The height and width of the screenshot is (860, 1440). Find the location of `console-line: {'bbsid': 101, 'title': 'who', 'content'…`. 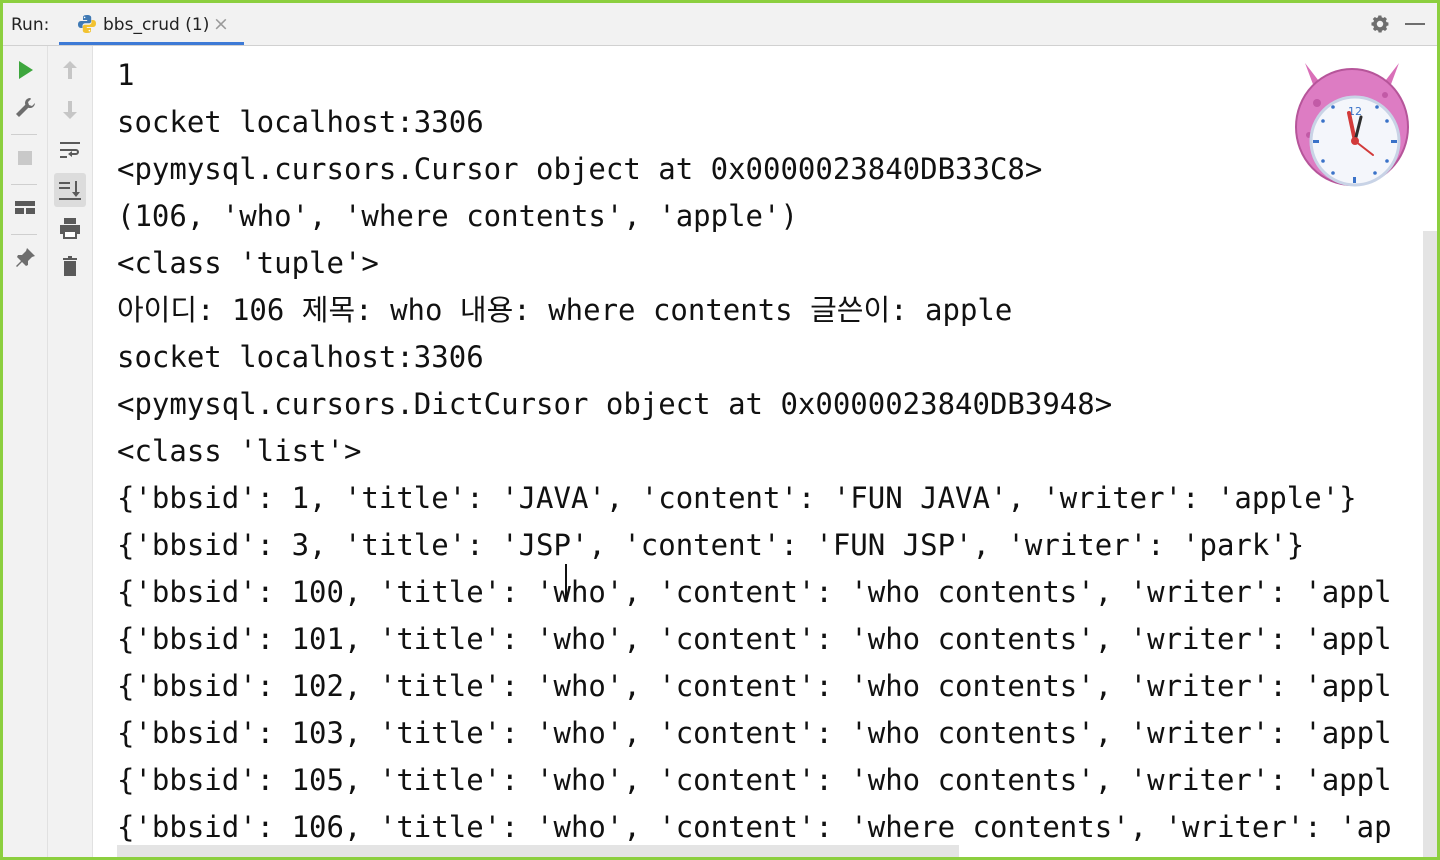

console-line: {'bbsid': 101, 'title': 'who', 'content'… is located at coordinates (754, 639).